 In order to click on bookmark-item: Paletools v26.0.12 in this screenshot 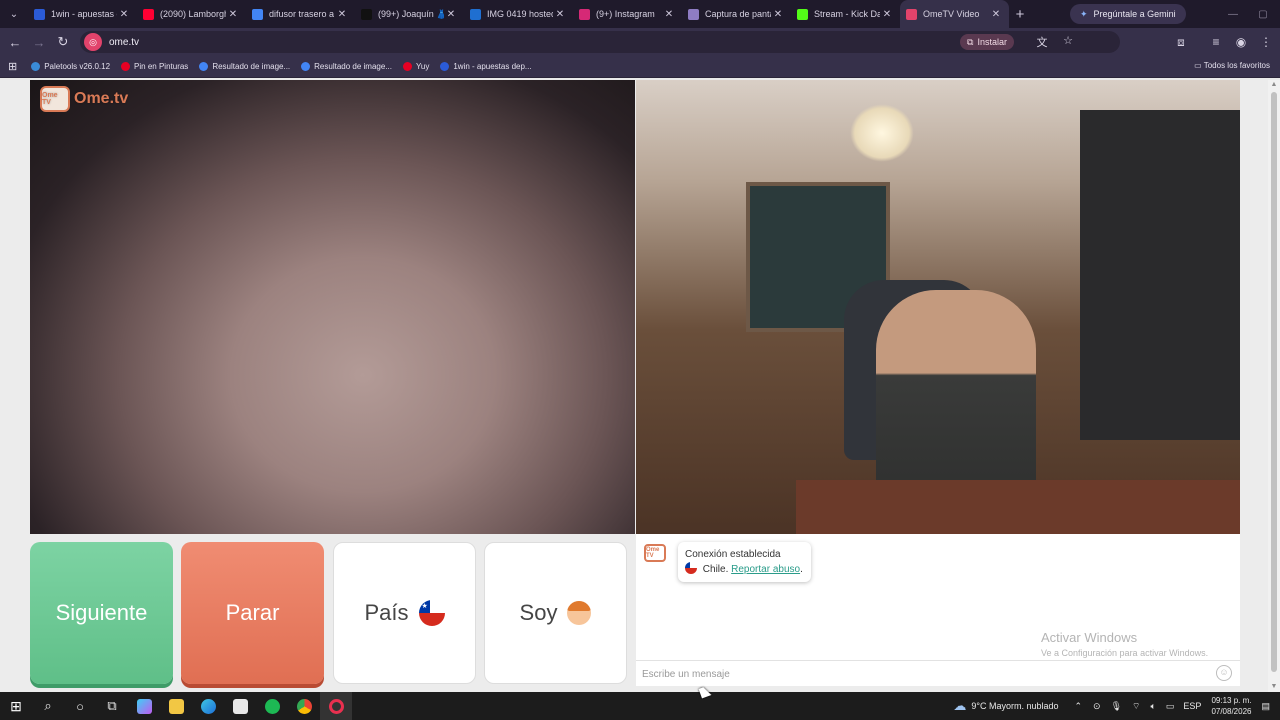, I will do `click(70, 66)`.